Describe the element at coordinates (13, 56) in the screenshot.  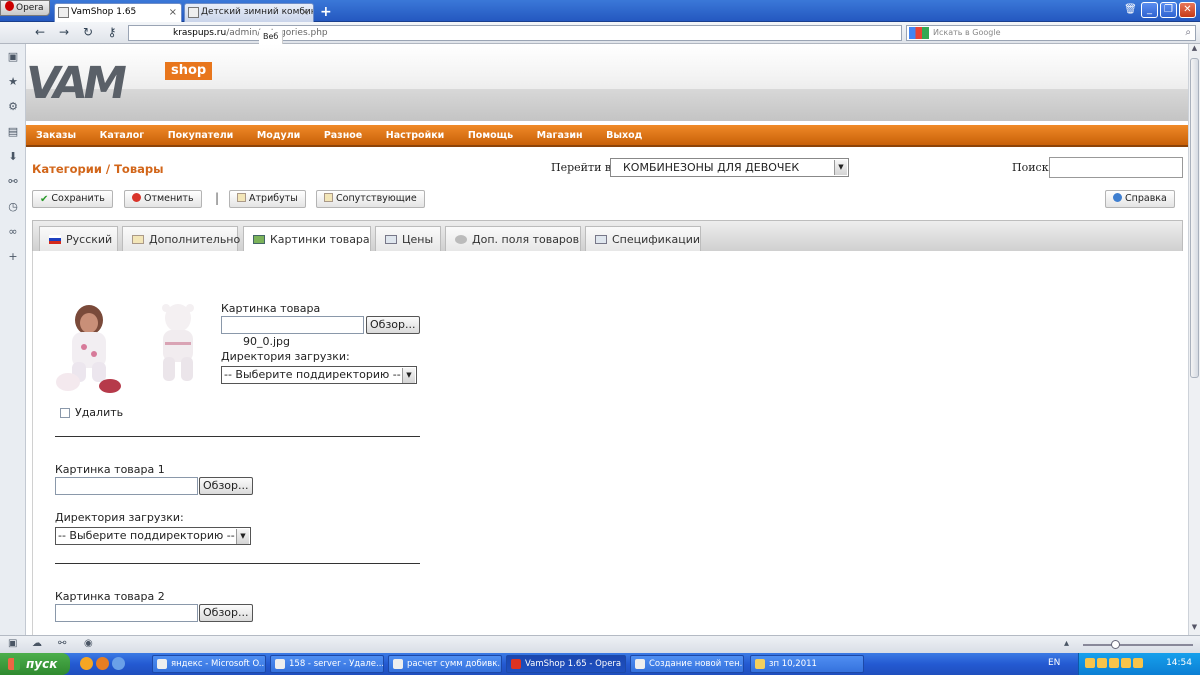
I see `panel-toggle-icon: ▣` at that location.